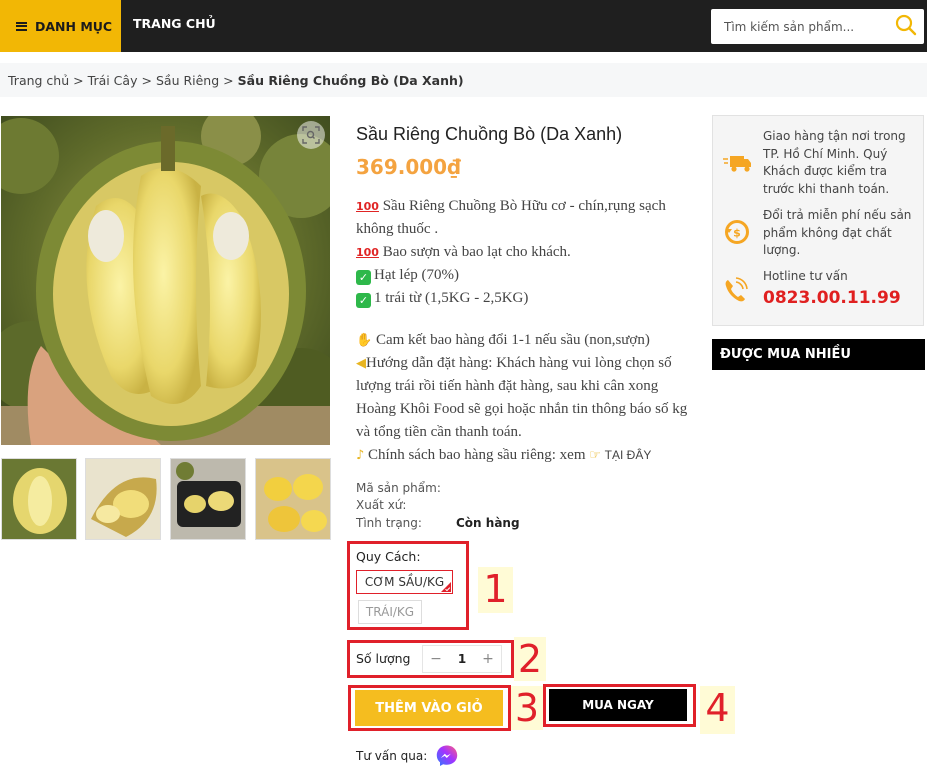 The height and width of the screenshot is (771, 927). I want to click on pointing-hand-icon: ☞, so click(595, 455).